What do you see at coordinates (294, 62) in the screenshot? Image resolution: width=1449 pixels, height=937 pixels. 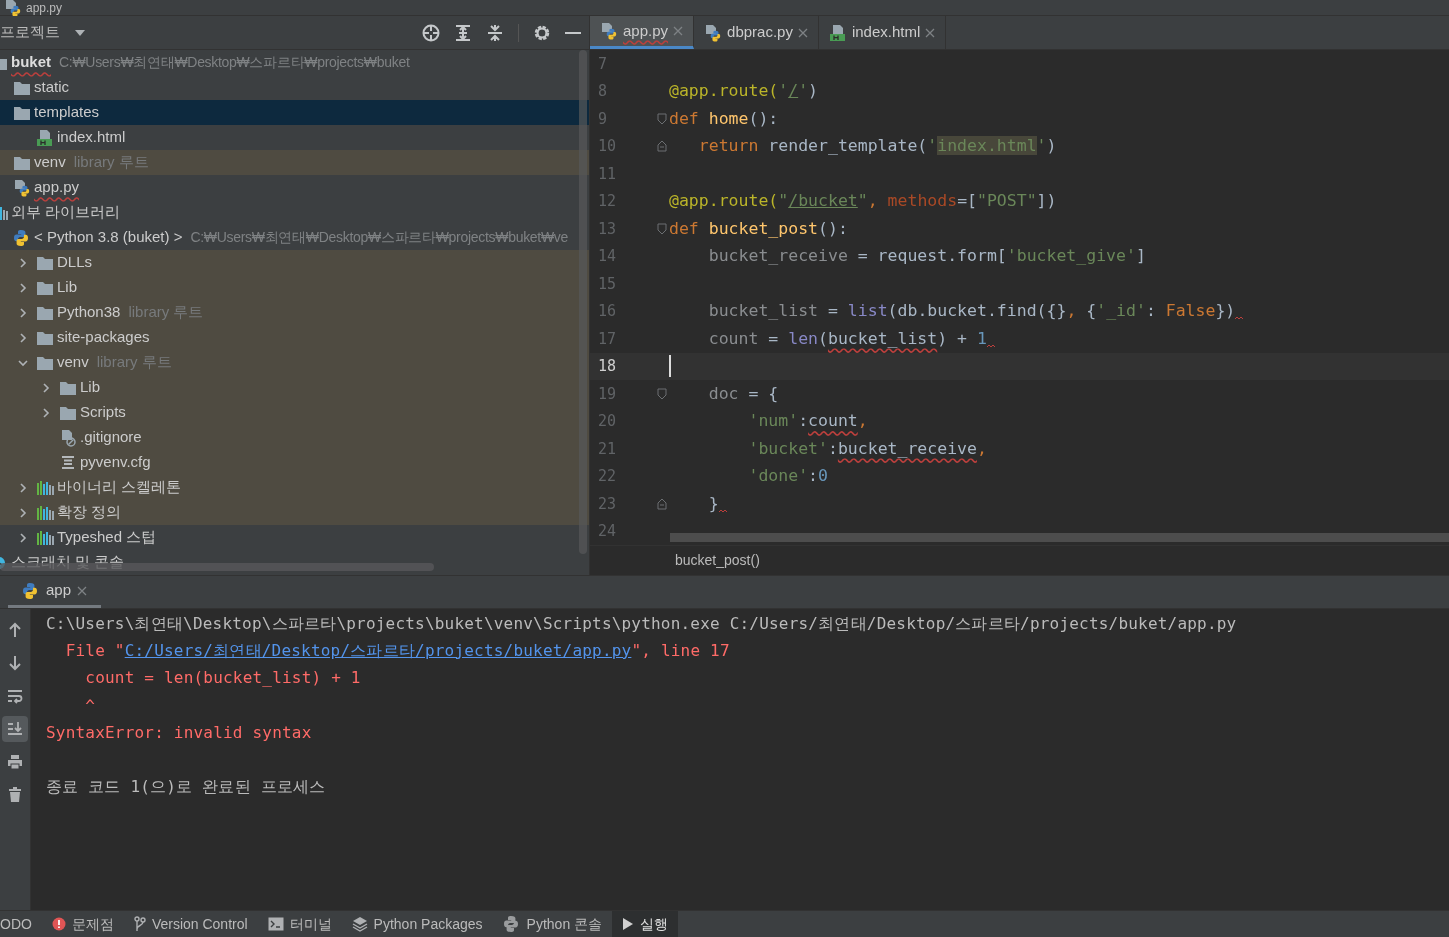 I see `tree-item: buket C:₩Users₩최연태₩Desktop₩스파르타₩projects₩buket` at bounding box center [294, 62].